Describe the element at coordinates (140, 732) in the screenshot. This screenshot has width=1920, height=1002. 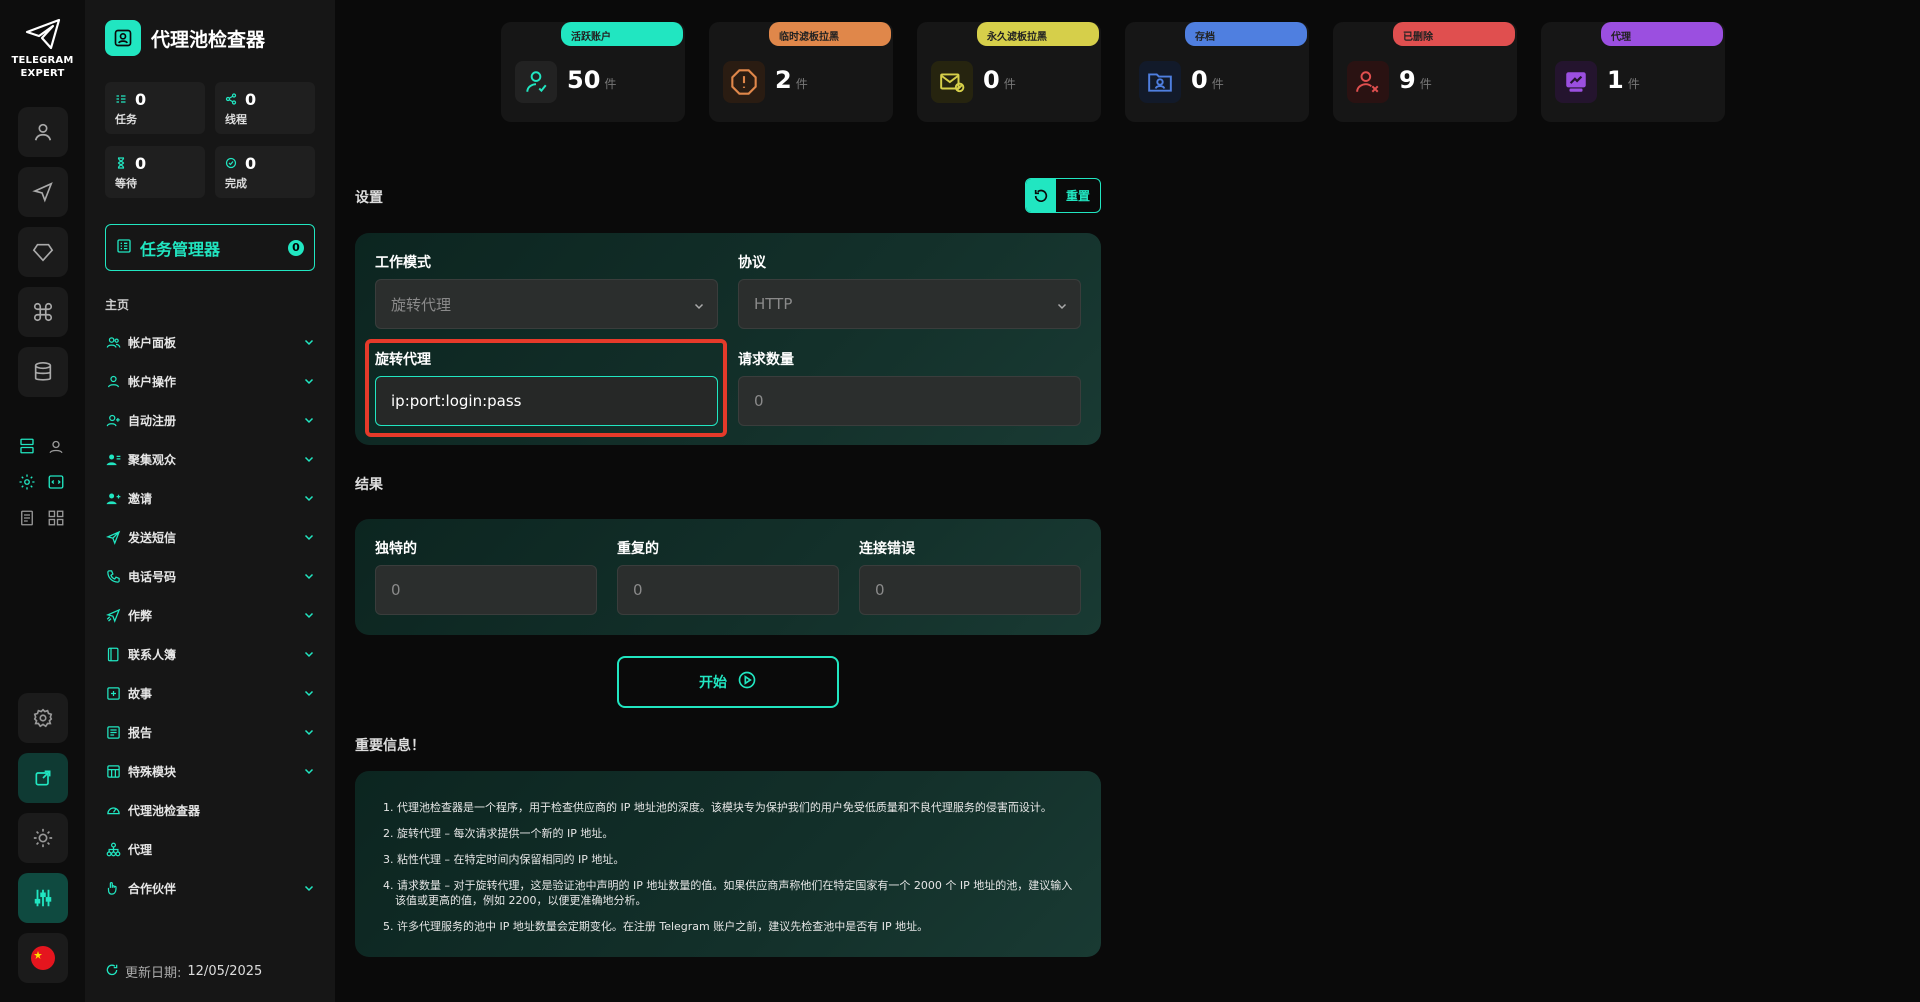
I see `sidebar-item-label: 报告` at that location.